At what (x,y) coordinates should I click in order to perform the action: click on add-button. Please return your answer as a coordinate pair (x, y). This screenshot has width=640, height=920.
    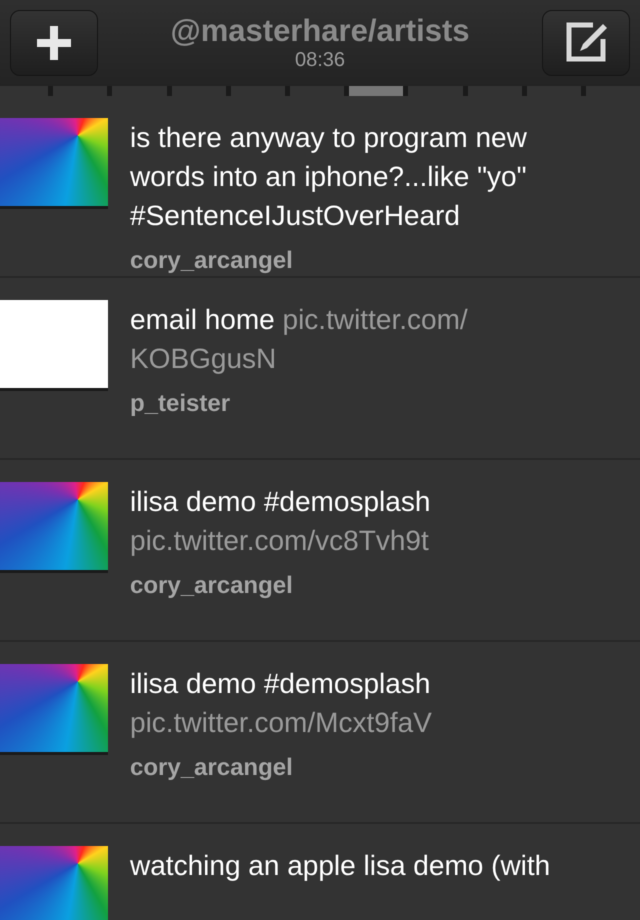
    Looking at the image, I should click on (54, 43).